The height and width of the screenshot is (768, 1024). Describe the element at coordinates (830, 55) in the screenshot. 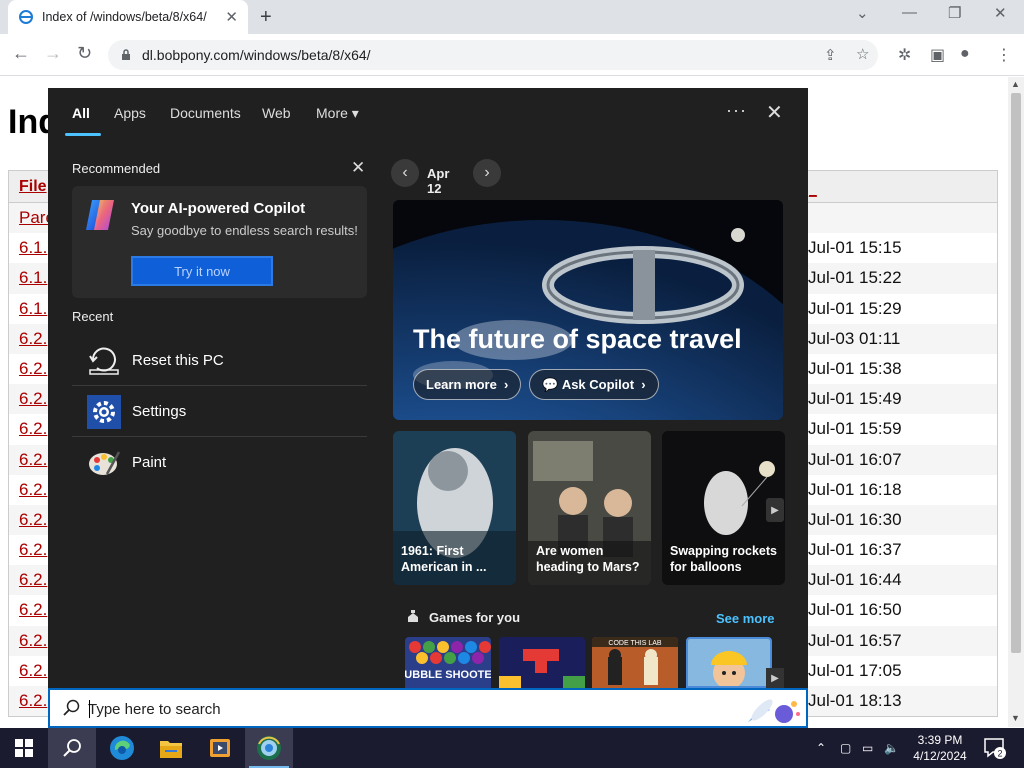

I see `share-icon: ⇪` at that location.